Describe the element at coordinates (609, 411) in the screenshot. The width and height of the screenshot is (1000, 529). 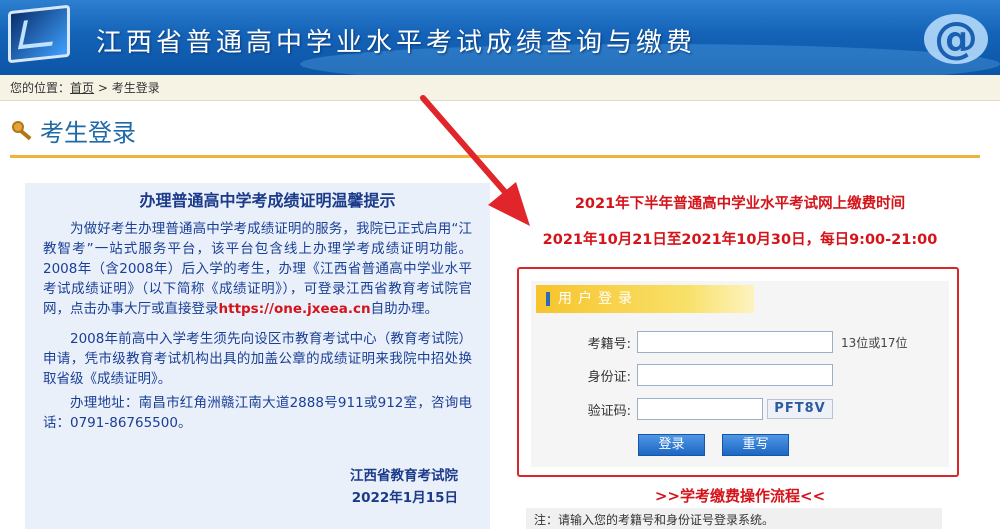
I see `captcha-label: 验证码:` at that location.